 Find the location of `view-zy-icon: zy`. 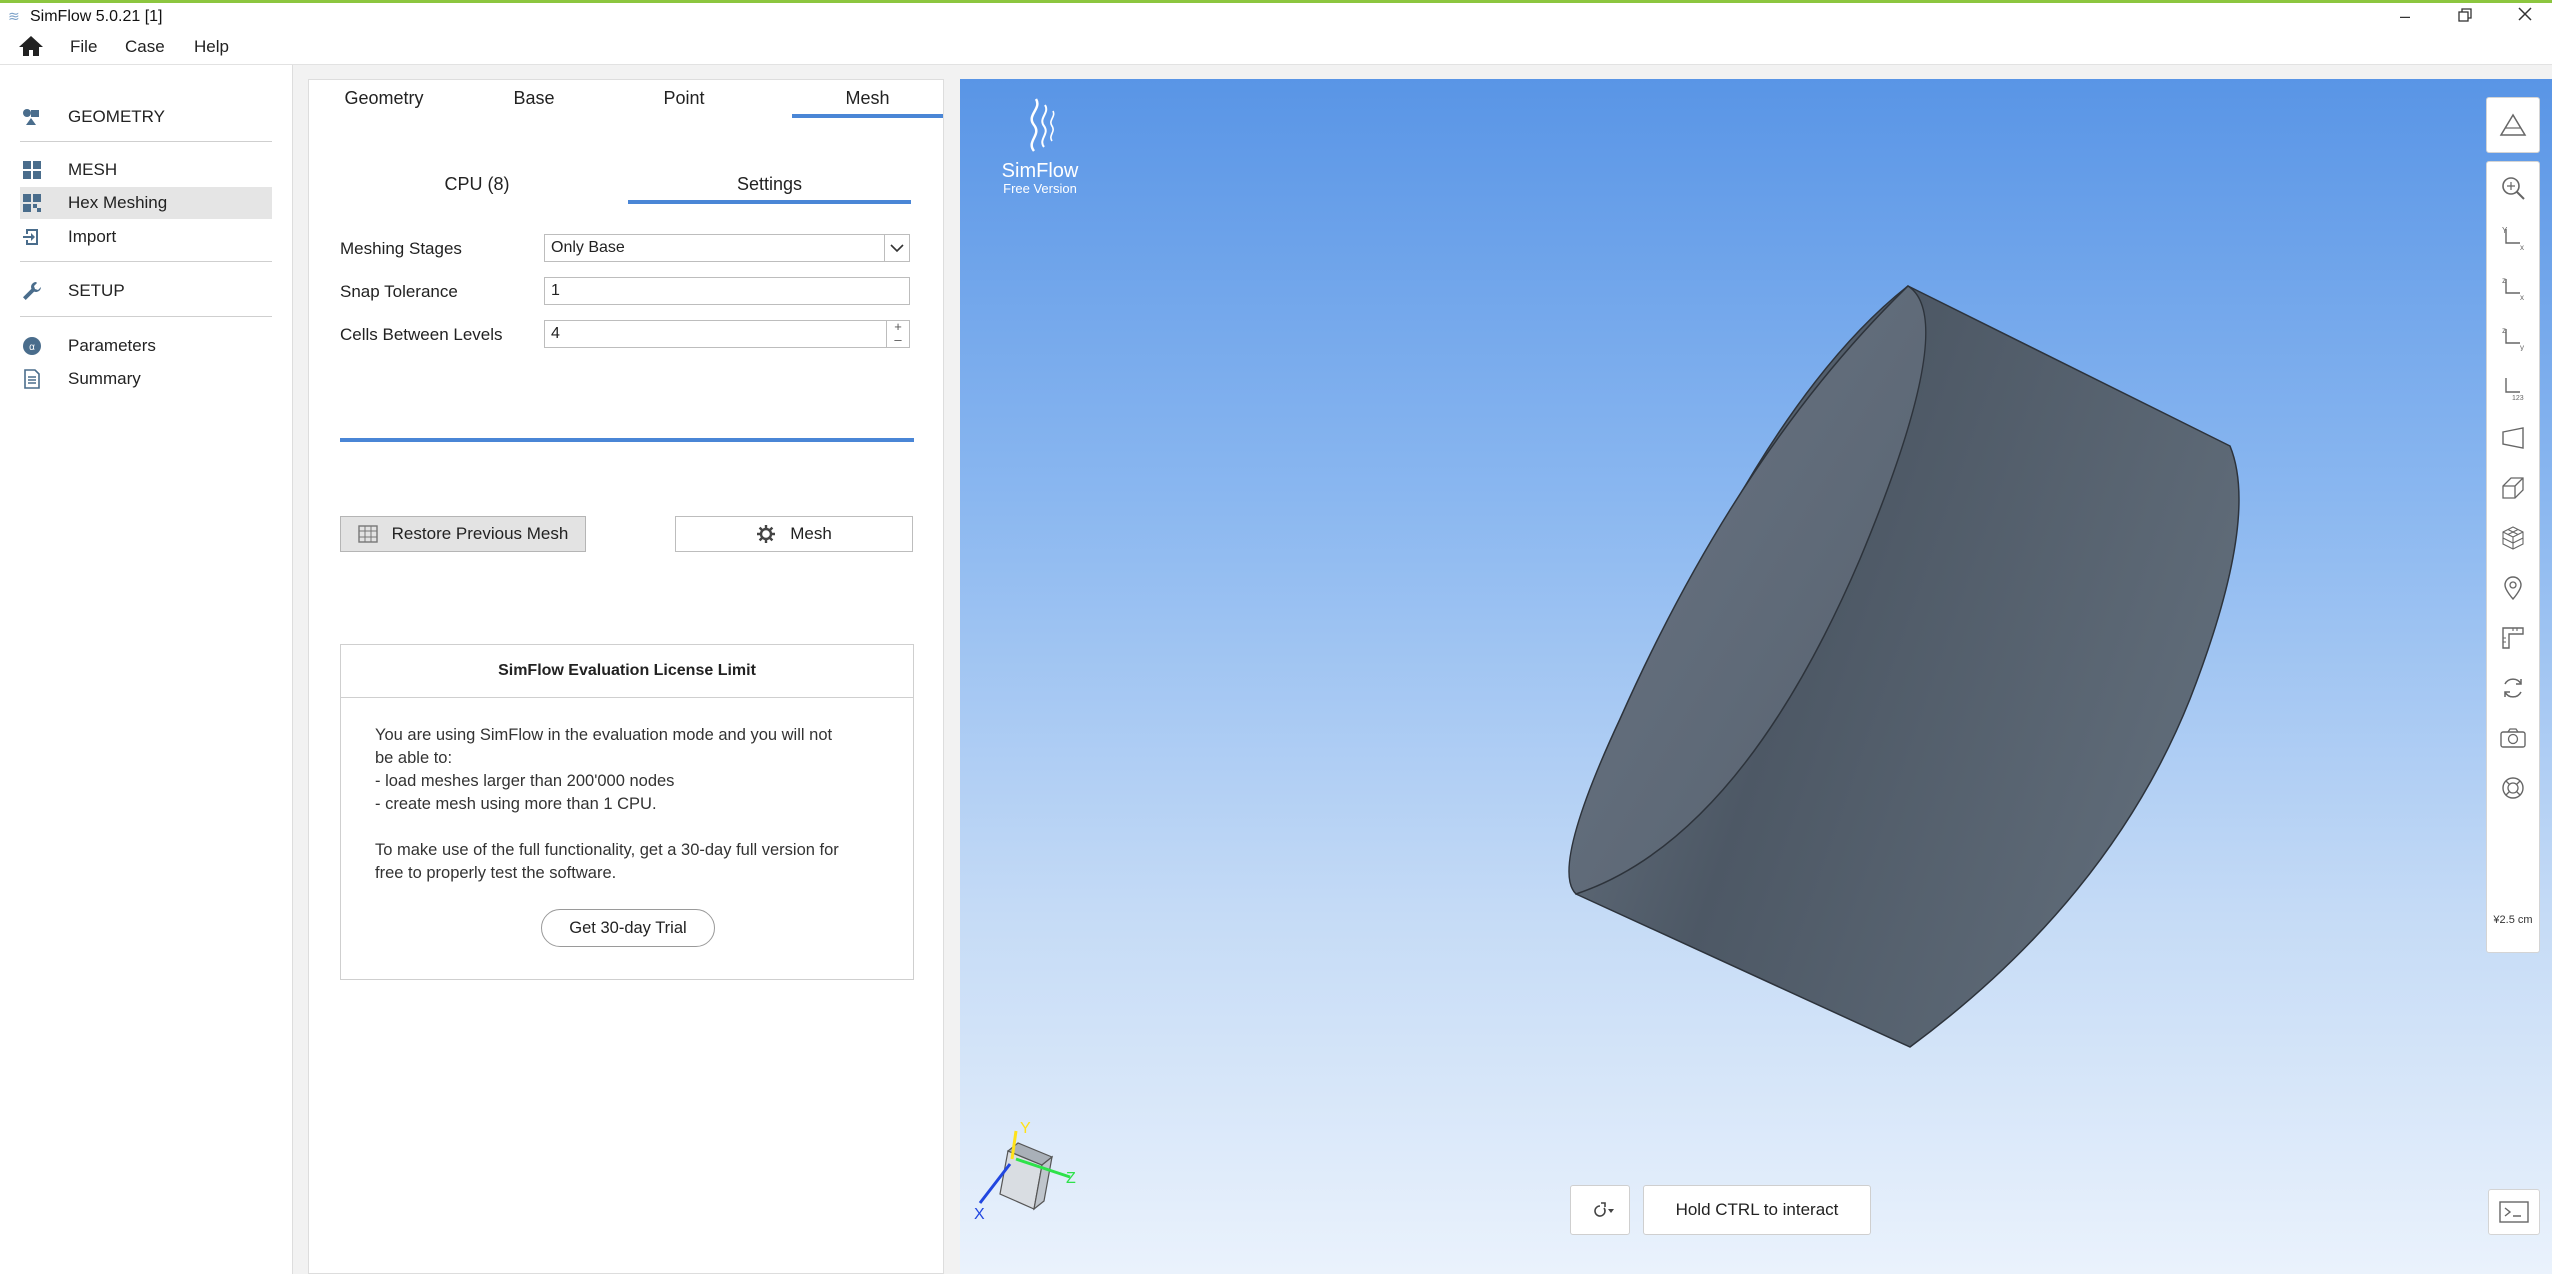

view-zy-icon: zy is located at coordinates (2513, 338).